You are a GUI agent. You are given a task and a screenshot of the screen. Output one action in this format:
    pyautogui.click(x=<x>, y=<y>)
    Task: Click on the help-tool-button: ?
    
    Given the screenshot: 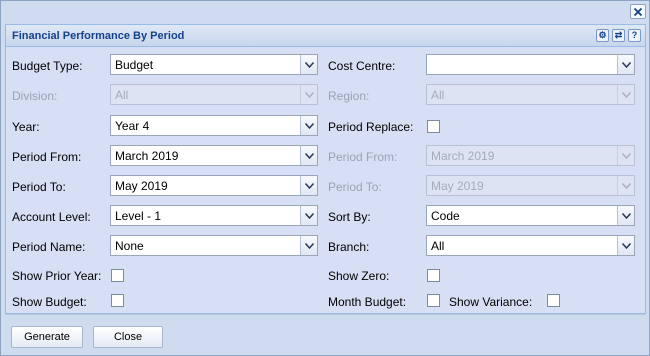 What is the action you would take?
    pyautogui.click(x=634, y=35)
    